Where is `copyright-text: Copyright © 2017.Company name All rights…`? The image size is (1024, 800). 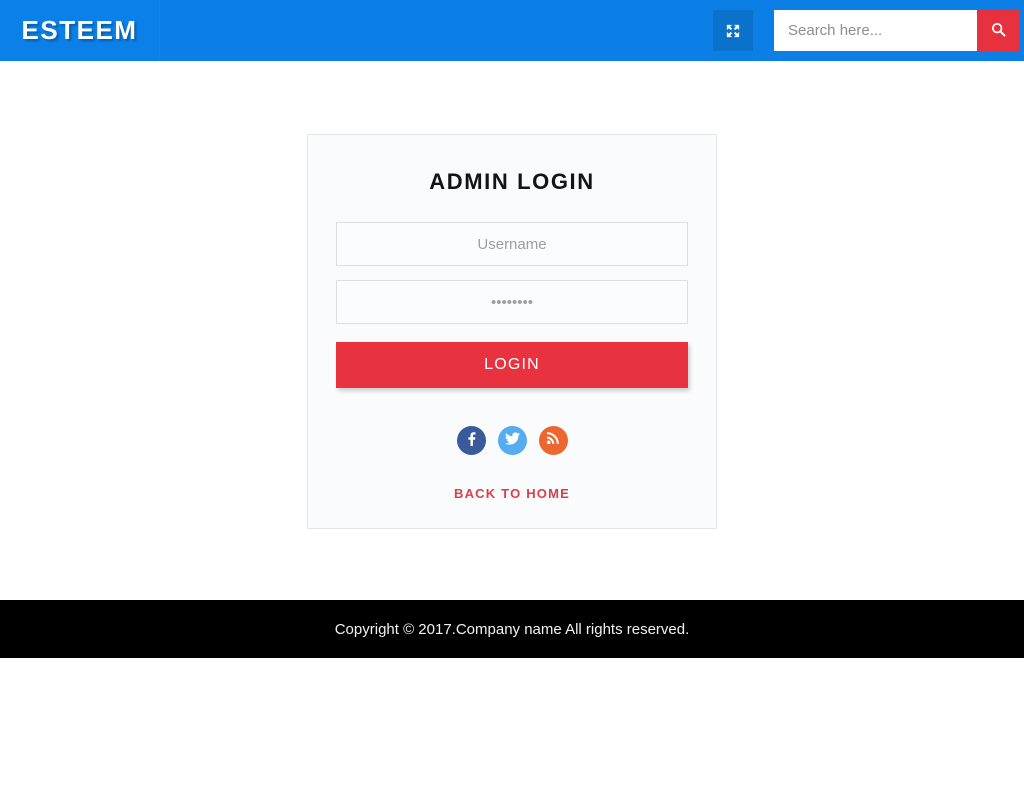
copyright-text: Copyright © 2017.Company name All rights… is located at coordinates (512, 629).